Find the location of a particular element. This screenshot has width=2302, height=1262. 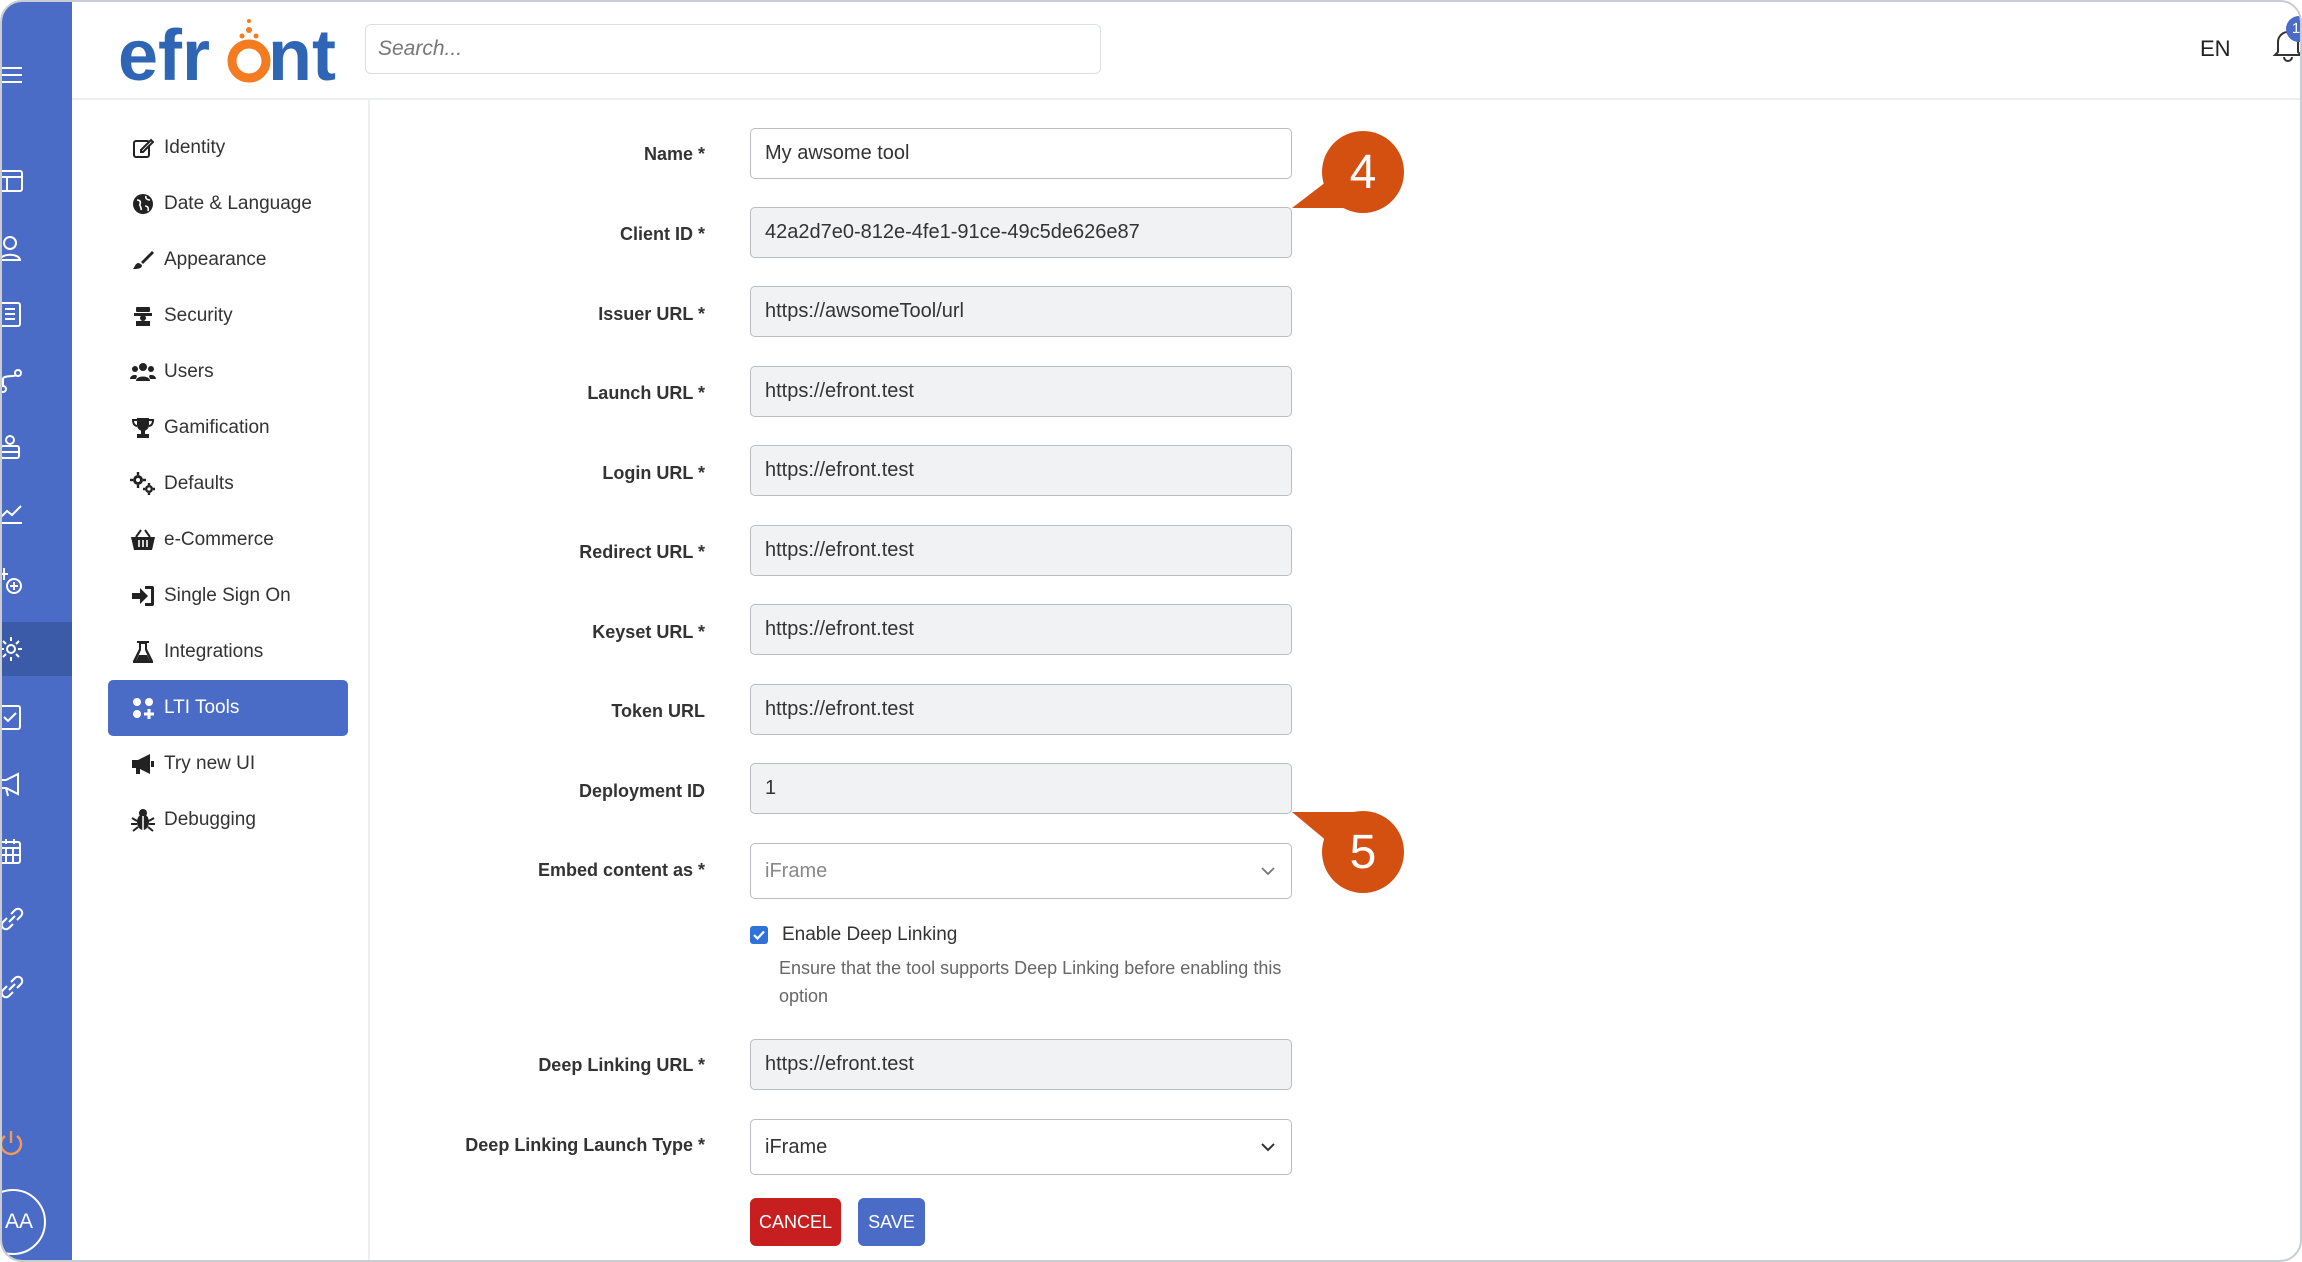

security-icon is located at coordinates (143, 316).